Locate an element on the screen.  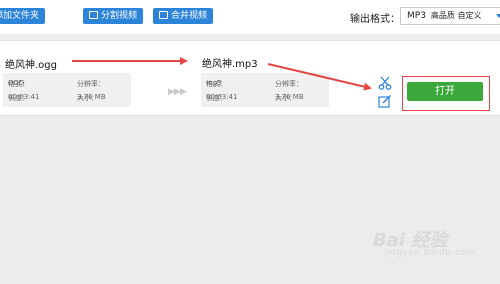
output-duration-value: 00:03:41 is located at coordinates (222, 97).